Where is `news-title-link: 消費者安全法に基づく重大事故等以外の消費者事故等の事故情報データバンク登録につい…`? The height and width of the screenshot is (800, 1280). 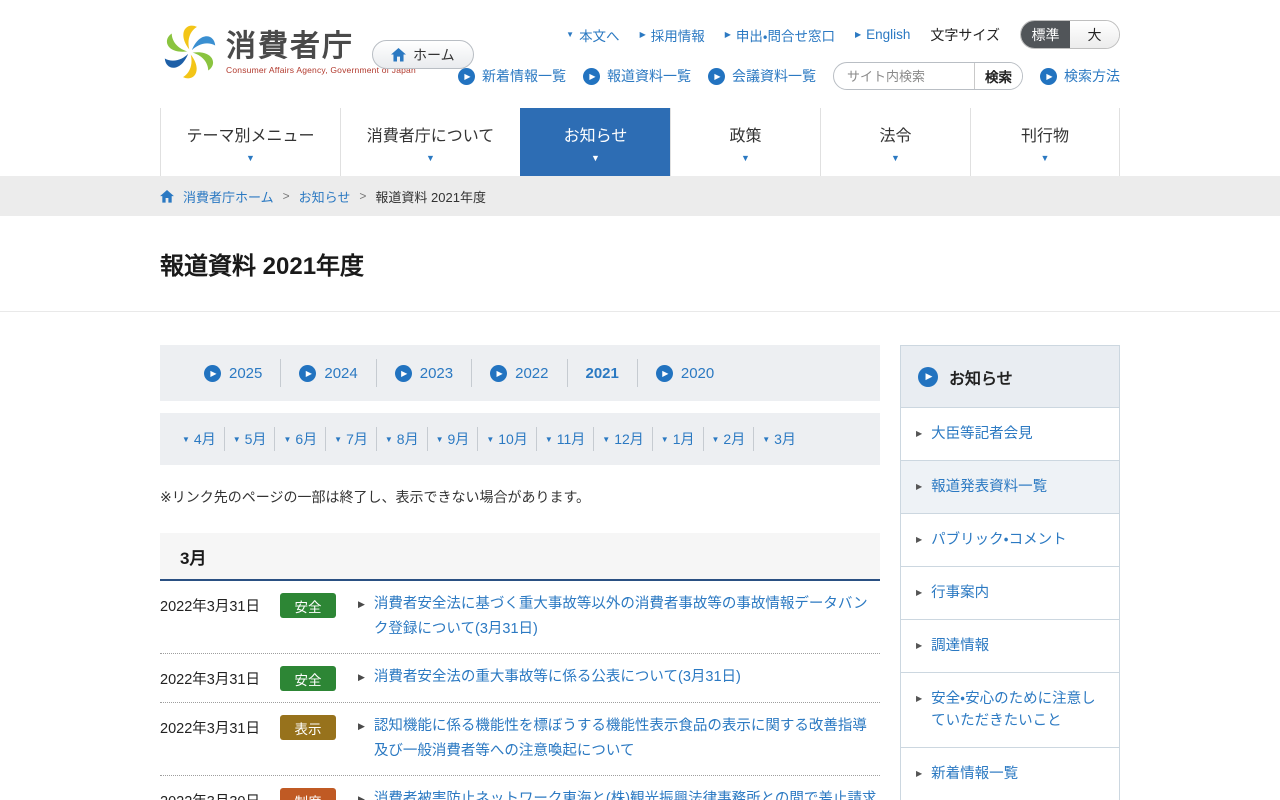
news-title-link: 消費者安全法に基づく重大事故等以外の消費者事故等の事故情報データバンク登録につい… is located at coordinates (627, 617).